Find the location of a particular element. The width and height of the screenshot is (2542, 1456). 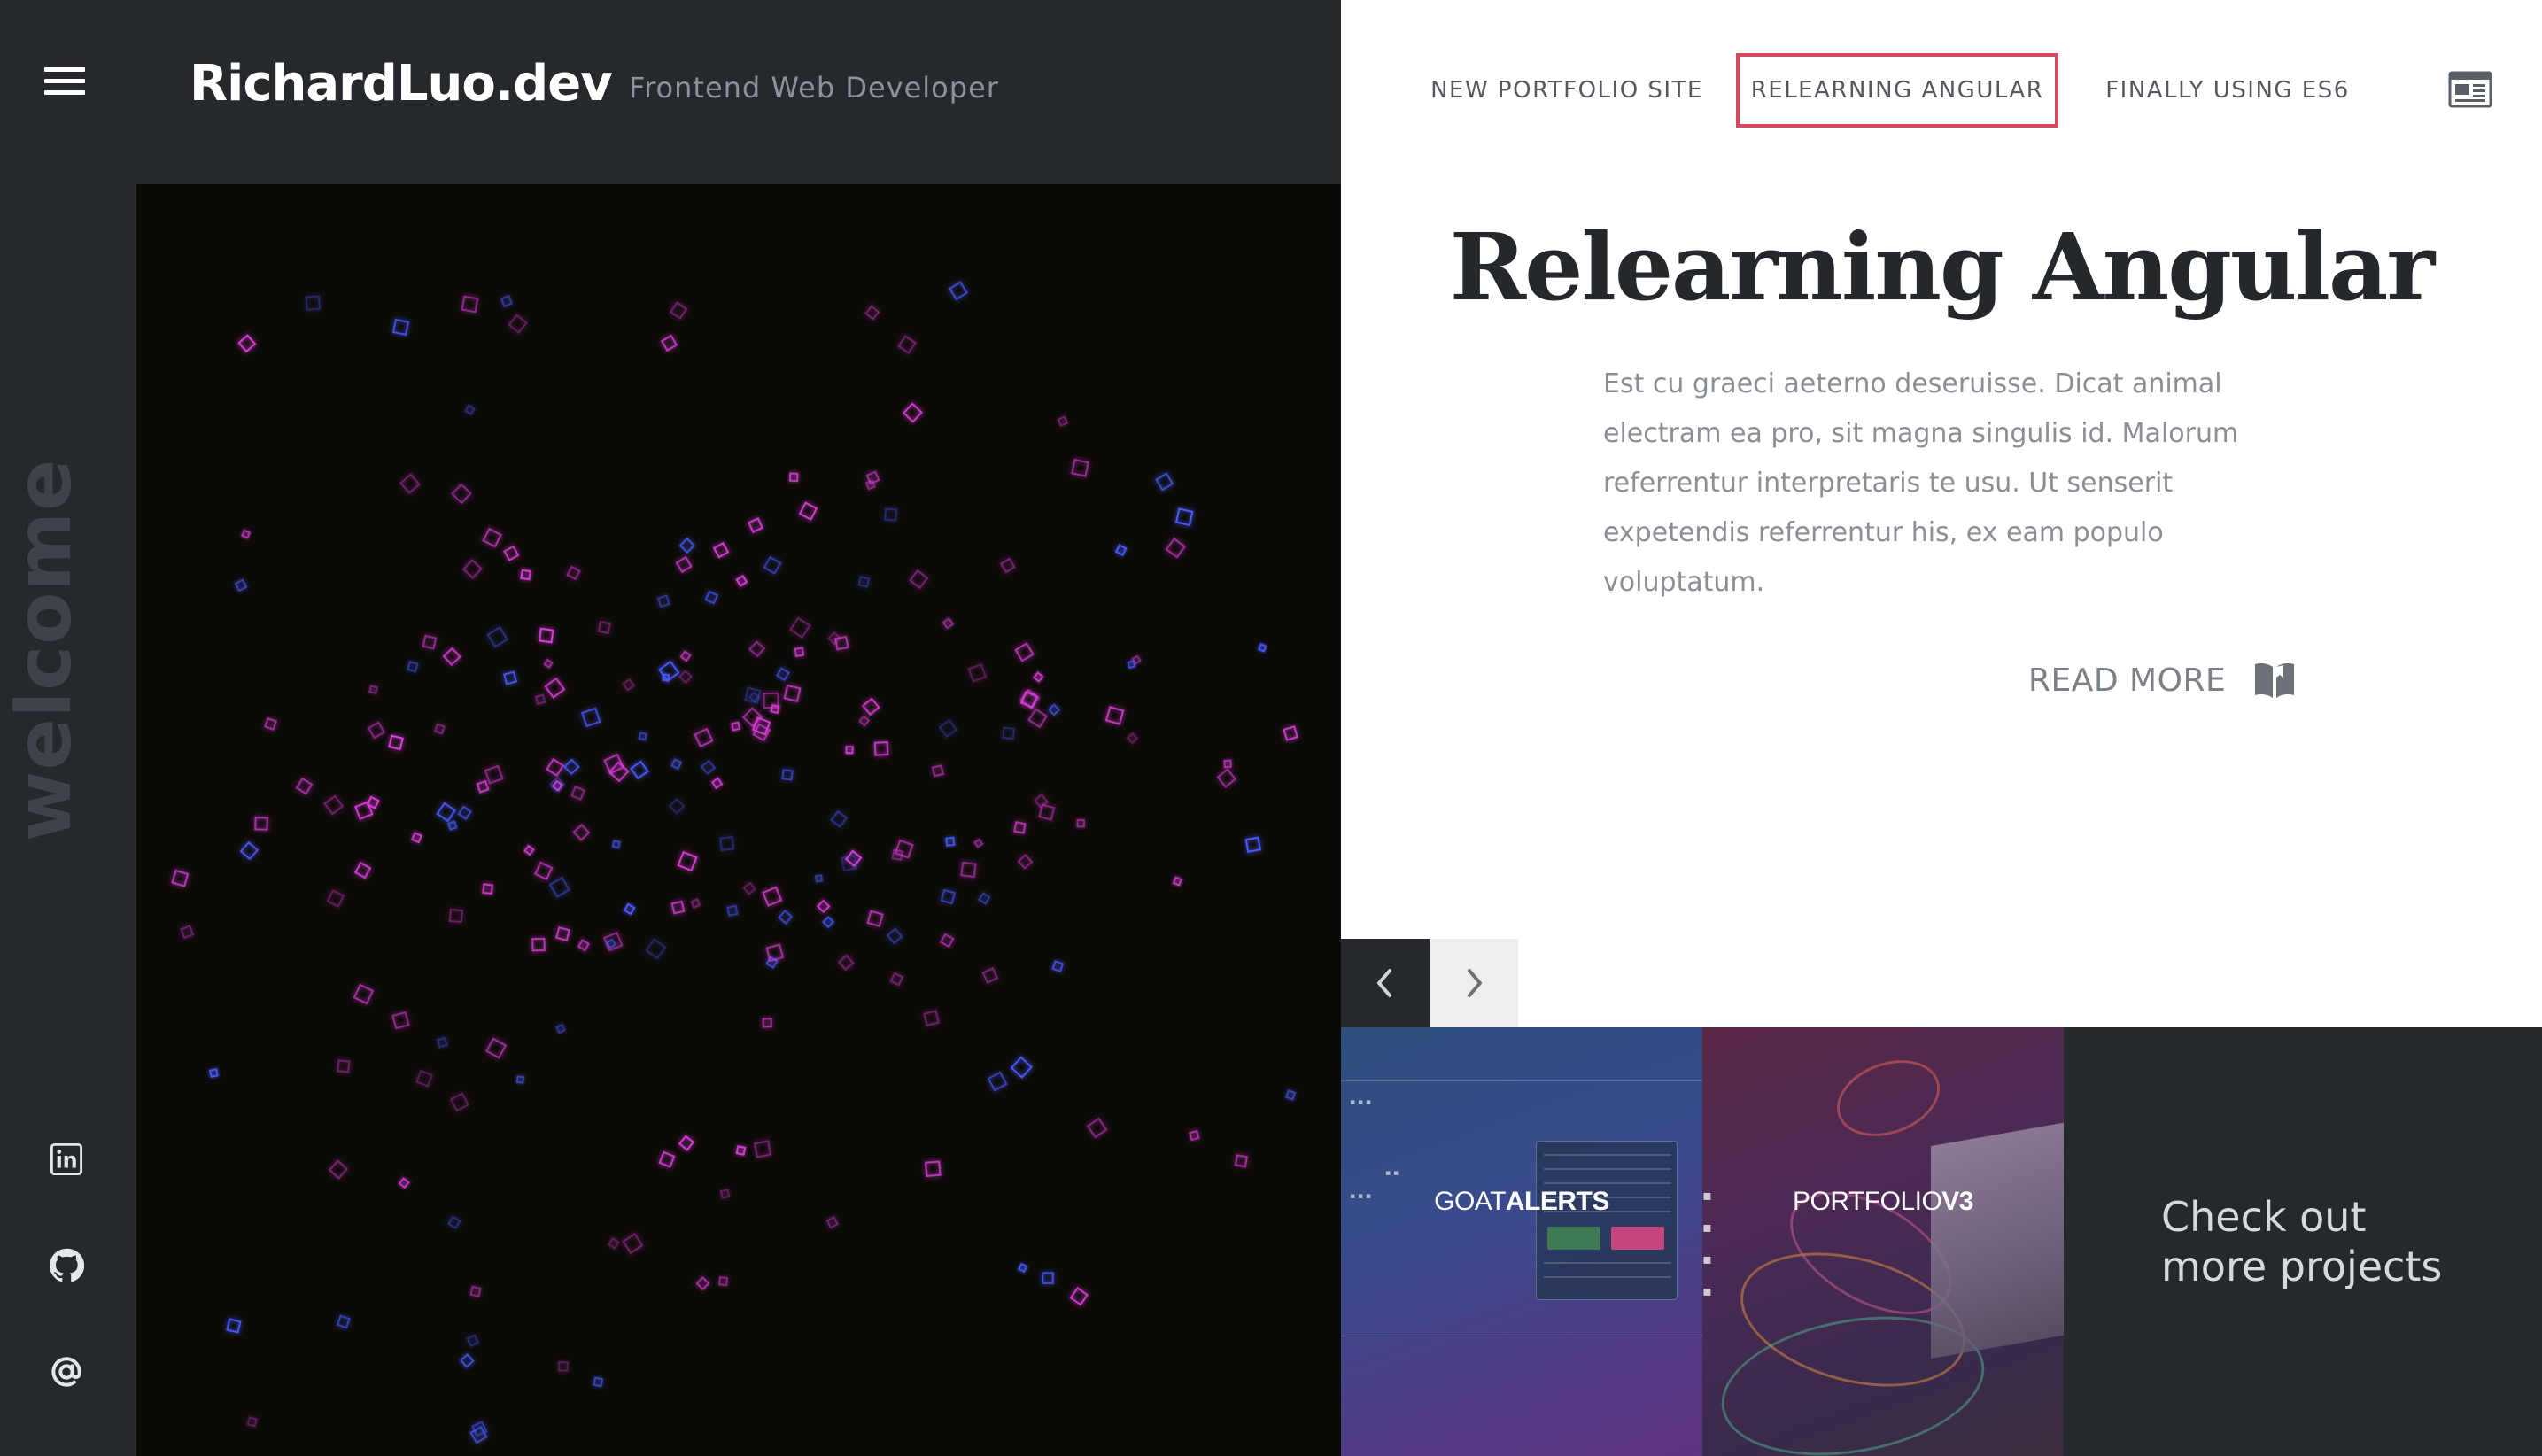

linkedin-link is located at coordinates (67, 1159).